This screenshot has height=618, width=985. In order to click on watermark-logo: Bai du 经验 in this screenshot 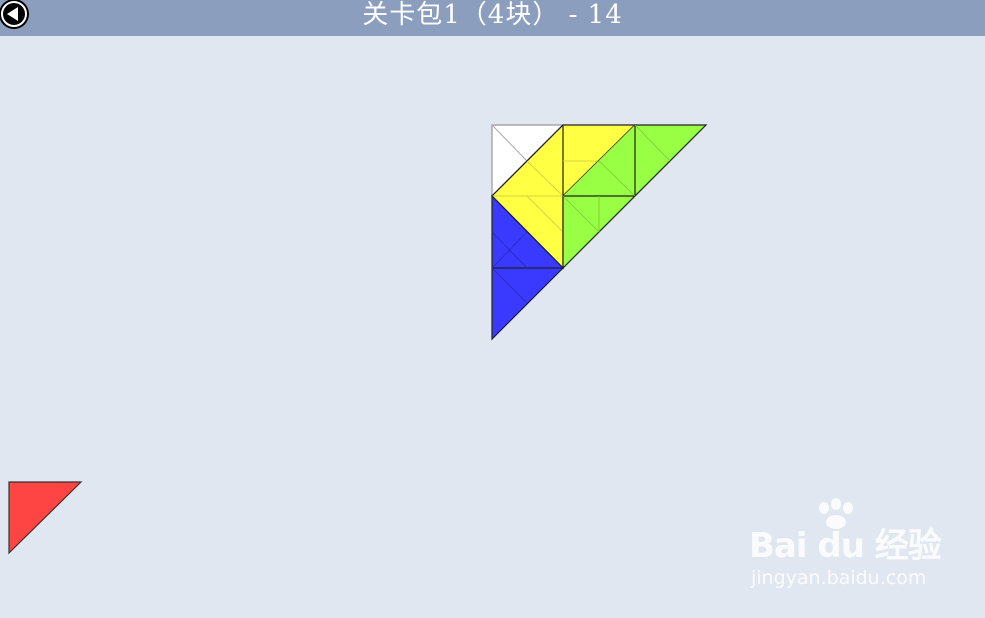, I will do `click(845, 546)`.